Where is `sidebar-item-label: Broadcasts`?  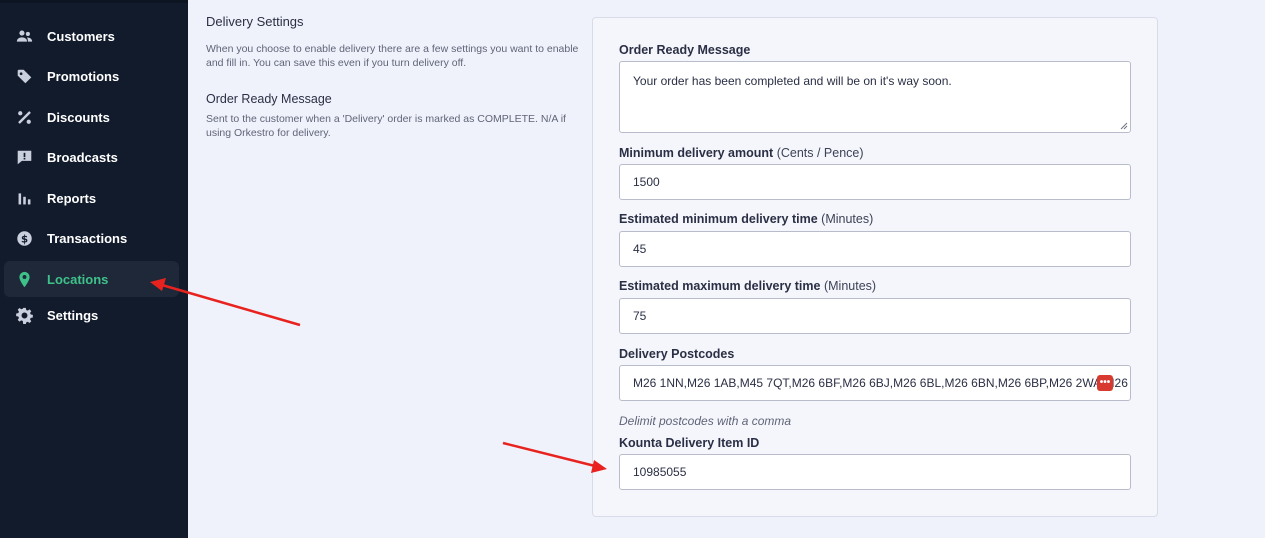
sidebar-item-label: Broadcasts is located at coordinates (82, 157).